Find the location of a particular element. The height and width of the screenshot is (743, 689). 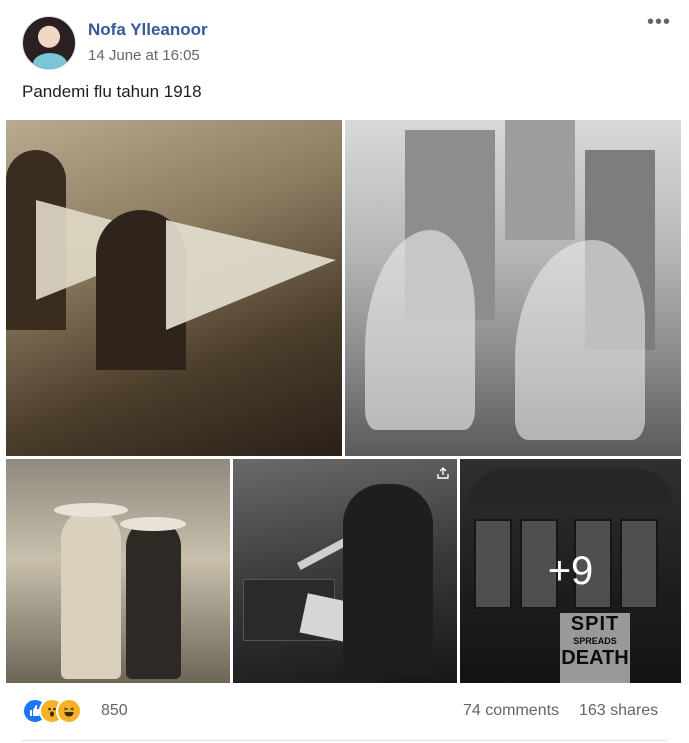

post-text: Pandemi flu tahun 1918 is located at coordinates (112, 91).